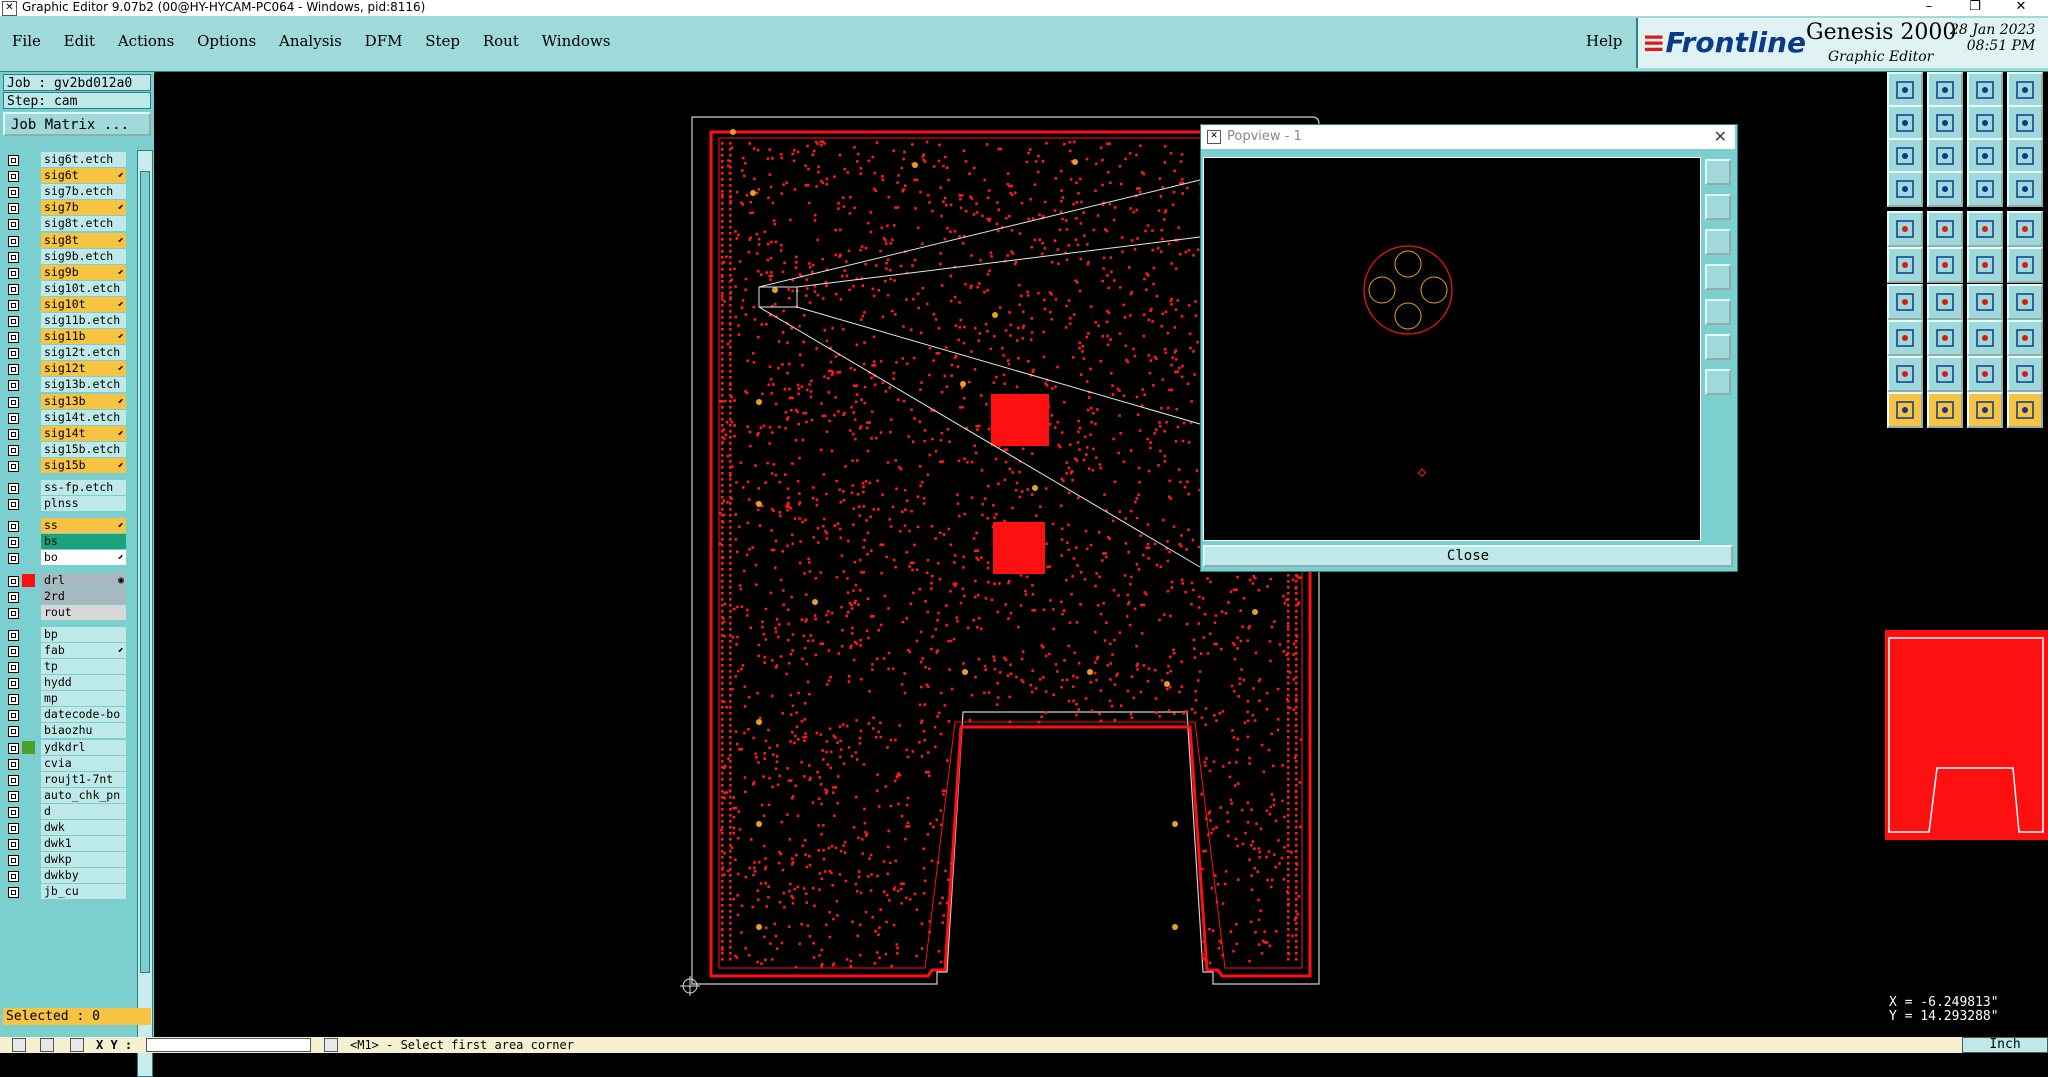 The width and height of the screenshot is (2048, 1077). Describe the element at coordinates (501, 41) in the screenshot. I see `menu-rout: Rout` at that location.